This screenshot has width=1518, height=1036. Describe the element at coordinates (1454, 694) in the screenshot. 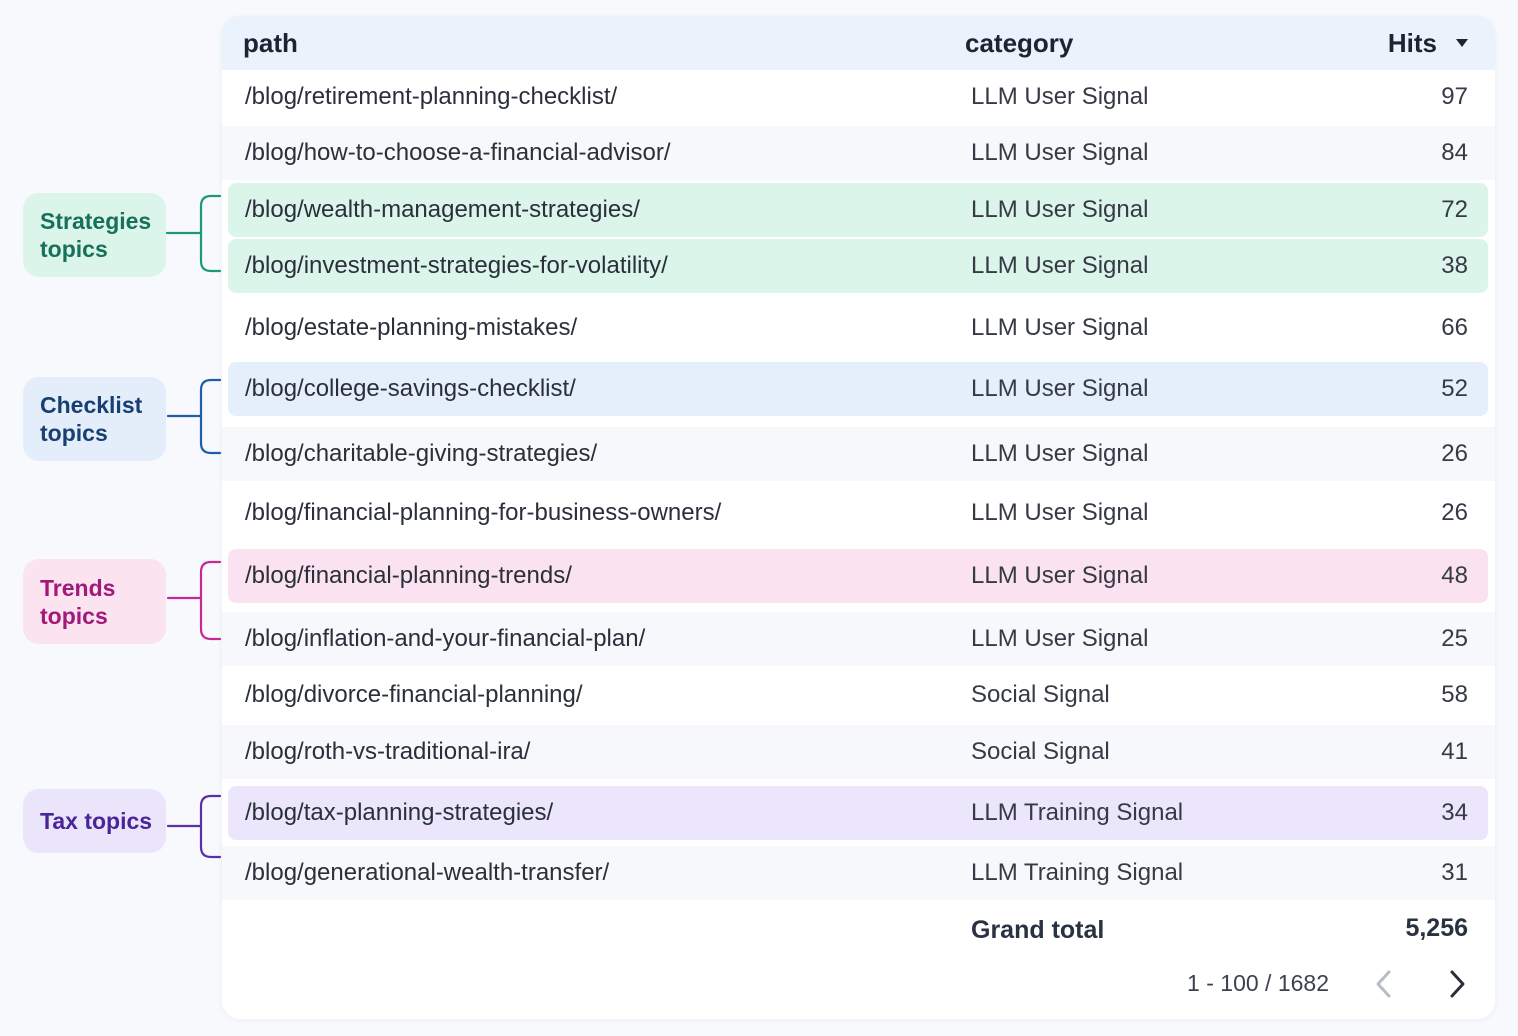

I see `hits-cell: 58` at that location.